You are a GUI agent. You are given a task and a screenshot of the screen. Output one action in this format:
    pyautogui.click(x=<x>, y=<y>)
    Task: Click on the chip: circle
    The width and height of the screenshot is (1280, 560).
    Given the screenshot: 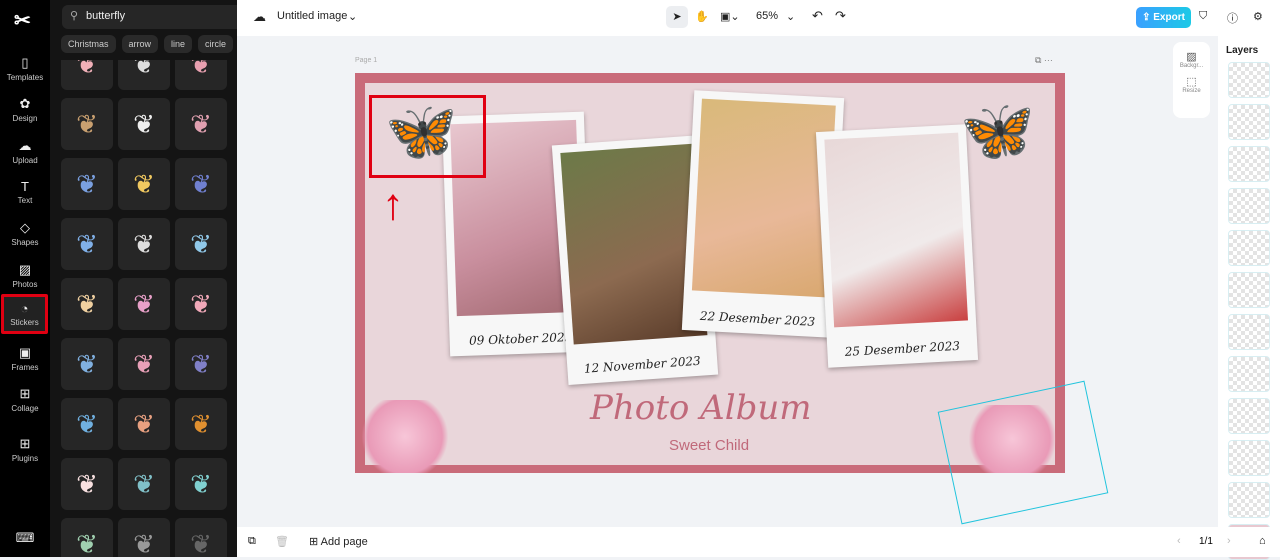 What is the action you would take?
    pyautogui.click(x=216, y=44)
    